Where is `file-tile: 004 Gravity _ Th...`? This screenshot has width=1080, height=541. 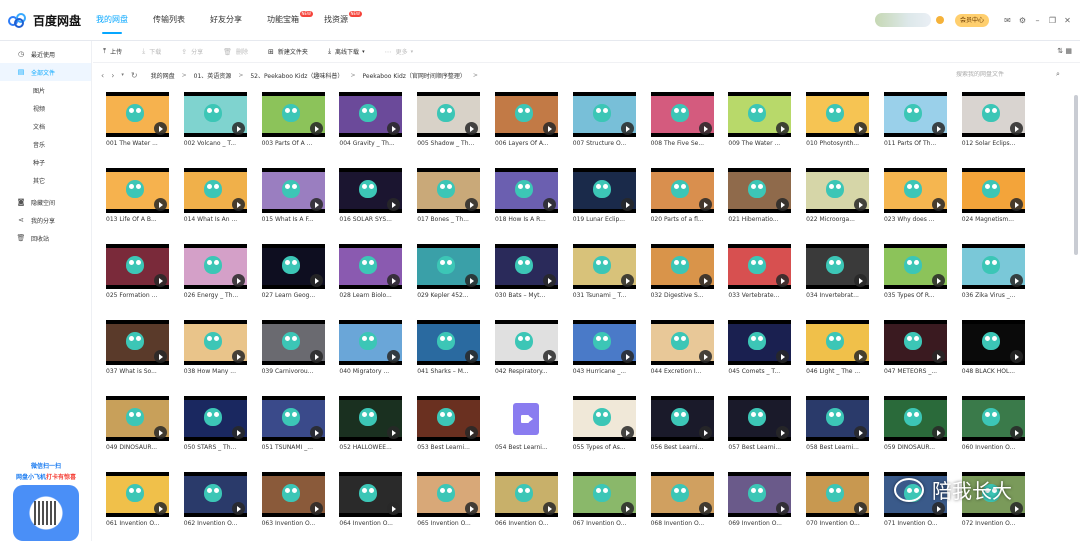
file-tile: 004 Gravity _ Th... is located at coordinates (371, 122).